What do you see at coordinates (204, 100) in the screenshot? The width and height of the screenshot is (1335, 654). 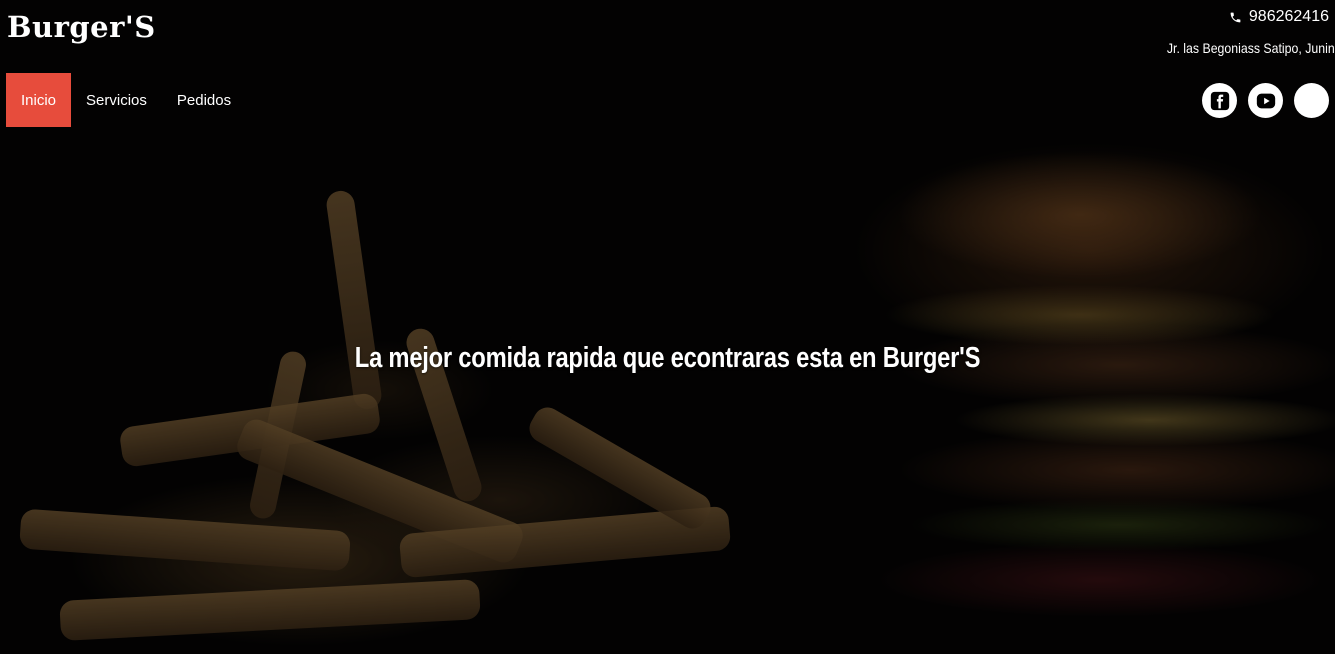 I see `nav-item-pedidos: Pedidos` at bounding box center [204, 100].